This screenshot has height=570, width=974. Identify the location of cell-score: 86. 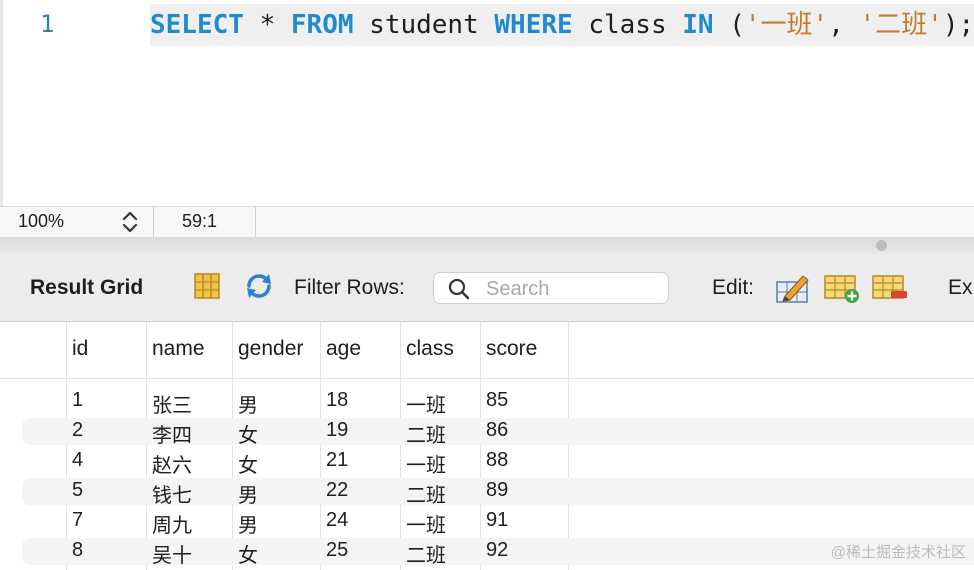
(497, 430).